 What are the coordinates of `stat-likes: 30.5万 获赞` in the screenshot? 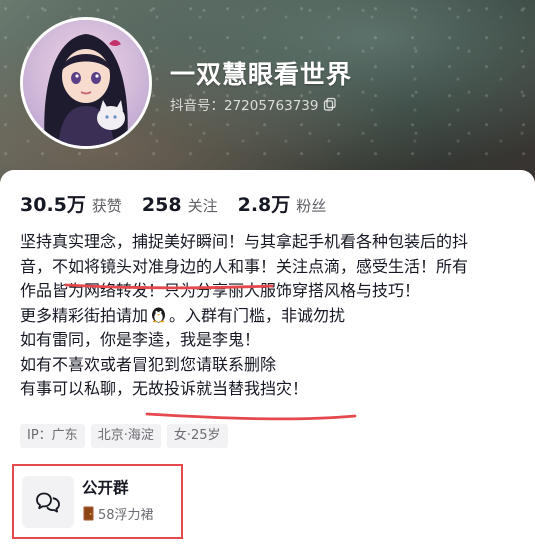 It's located at (71, 203).